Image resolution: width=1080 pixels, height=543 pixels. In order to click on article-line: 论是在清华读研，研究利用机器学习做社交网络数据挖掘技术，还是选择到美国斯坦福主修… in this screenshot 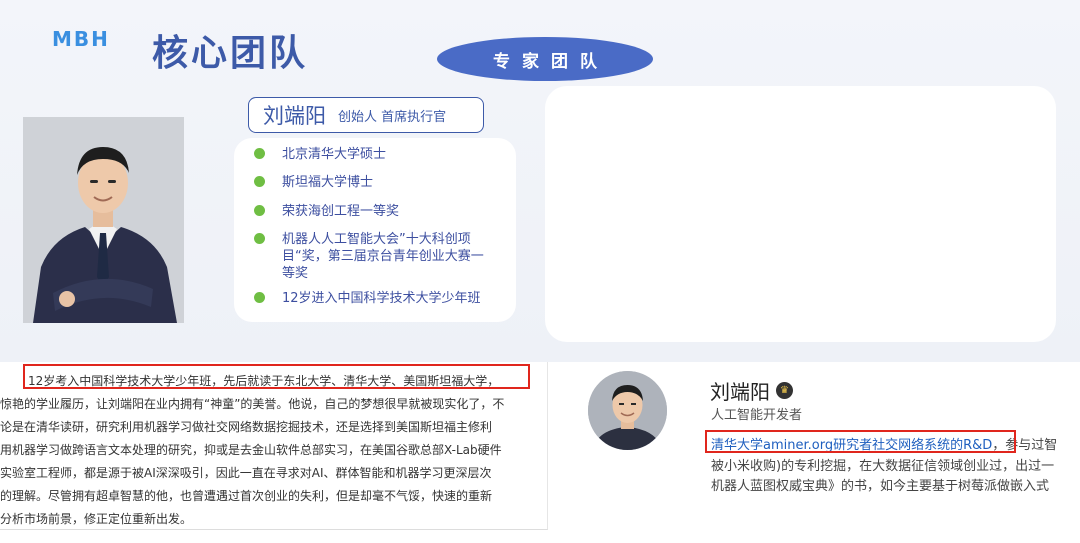, I will do `click(246, 427)`.